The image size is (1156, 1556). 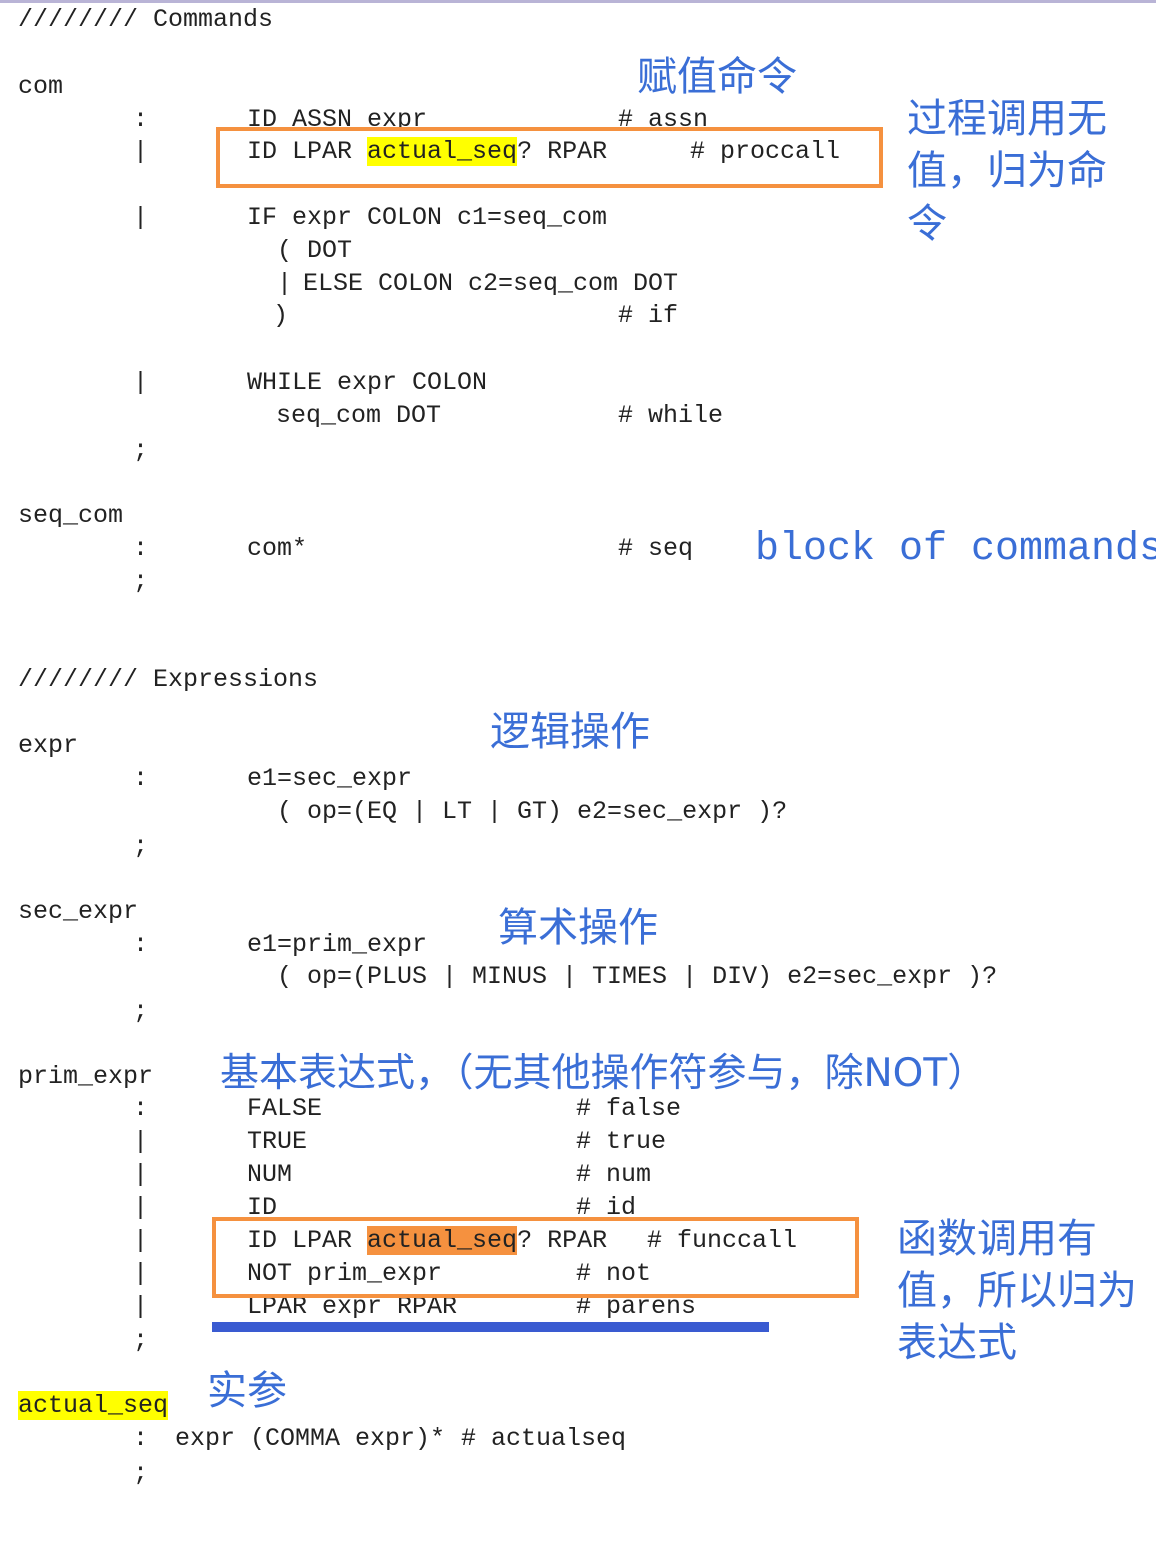 I want to click on annotation-assign-command: 赋值命令, so click(x=717, y=77).